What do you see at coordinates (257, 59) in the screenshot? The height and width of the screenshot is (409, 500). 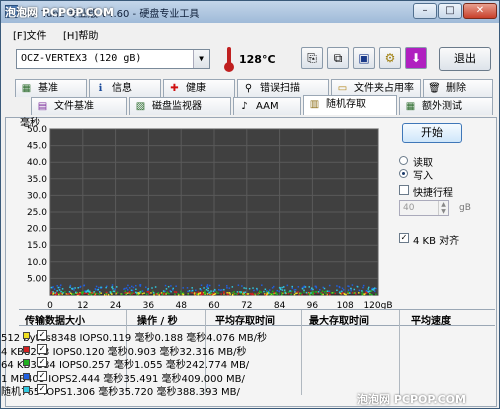 I see `temperature-readout: 128°C` at bounding box center [257, 59].